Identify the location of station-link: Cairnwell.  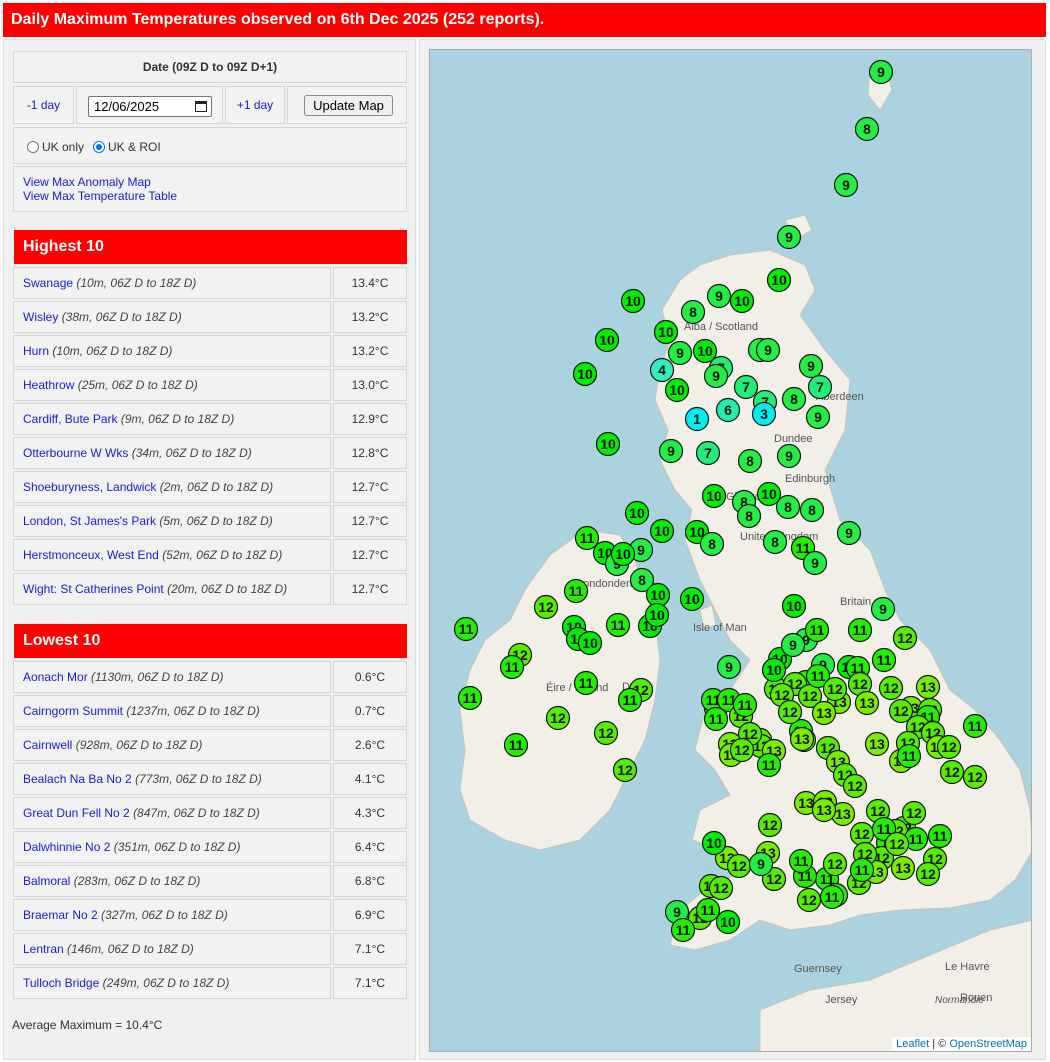
(47, 745).